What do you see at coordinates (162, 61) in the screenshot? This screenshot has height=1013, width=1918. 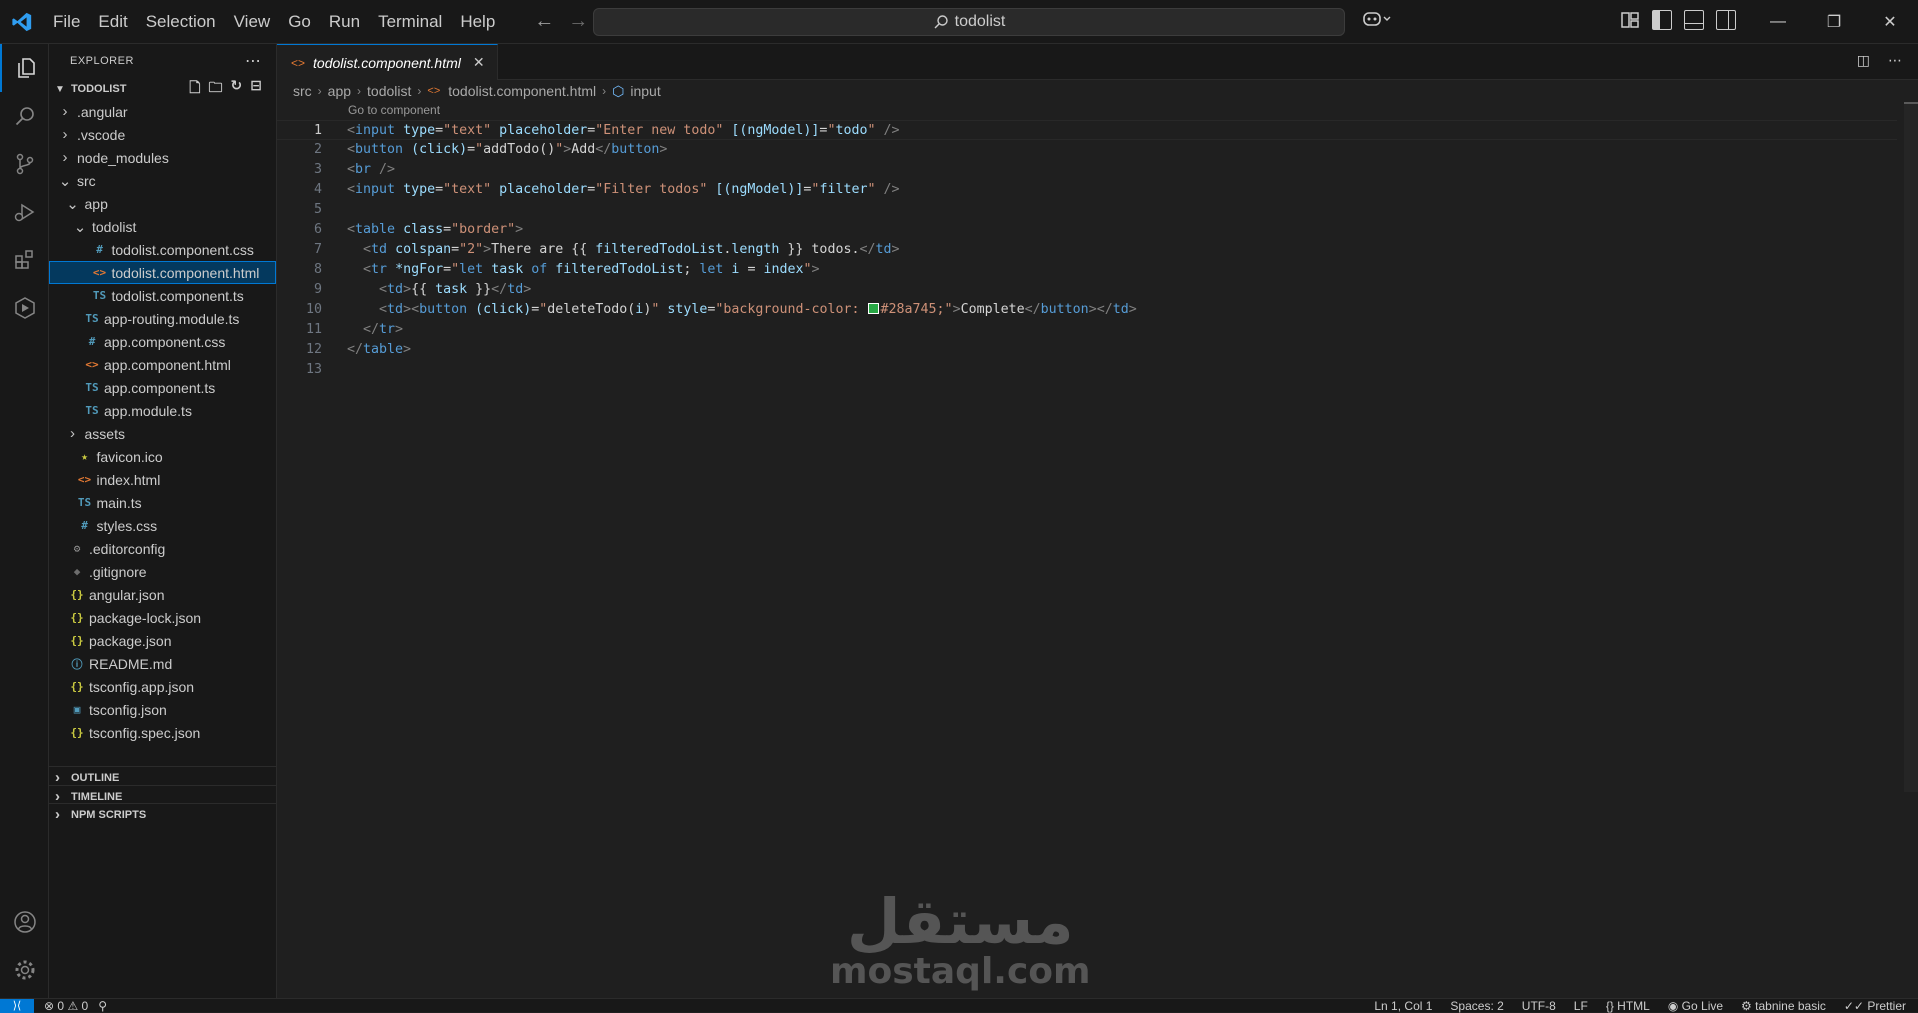 I see `explorer-header: EXPLORER ⋯` at bounding box center [162, 61].